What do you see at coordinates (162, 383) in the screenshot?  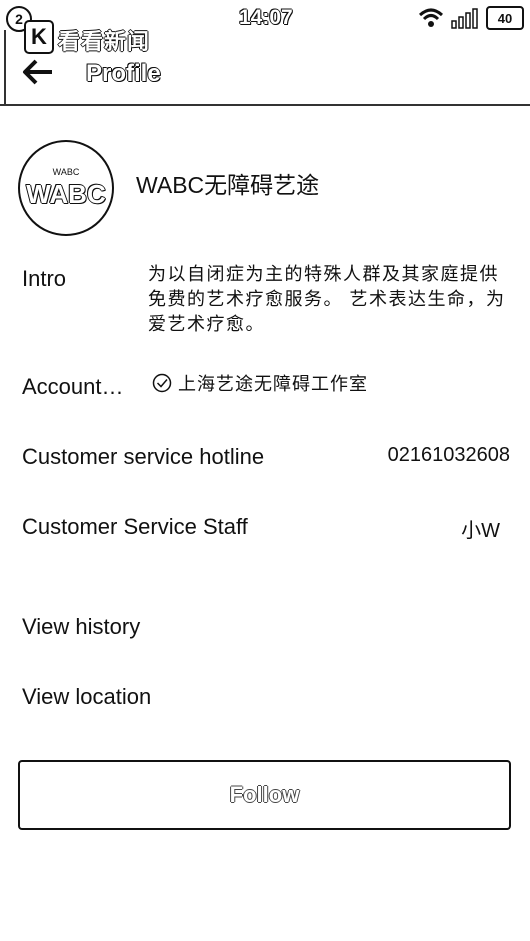 I see `verified-check-icon` at bounding box center [162, 383].